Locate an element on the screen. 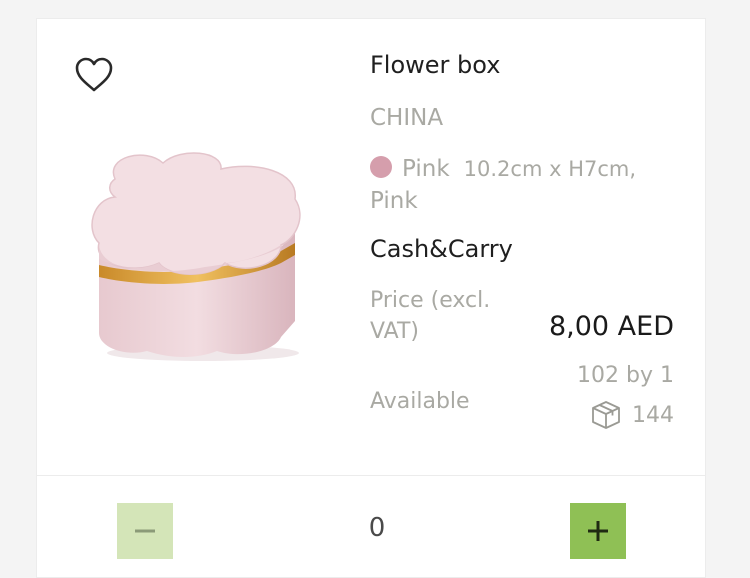  plus-icon is located at coordinates (598, 531).